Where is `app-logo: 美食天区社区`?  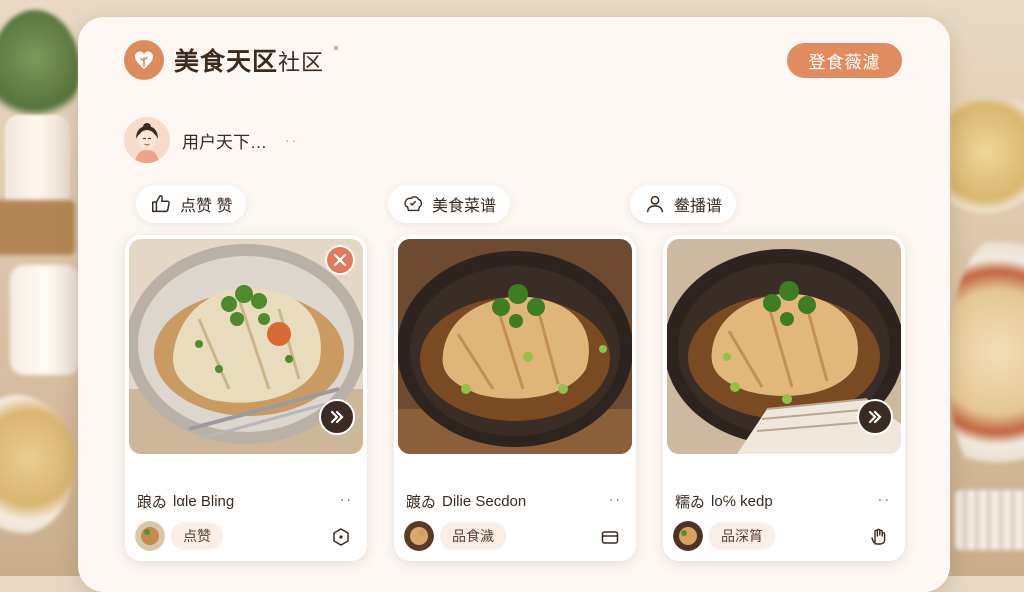 app-logo: 美食天区社区 is located at coordinates (231, 60).